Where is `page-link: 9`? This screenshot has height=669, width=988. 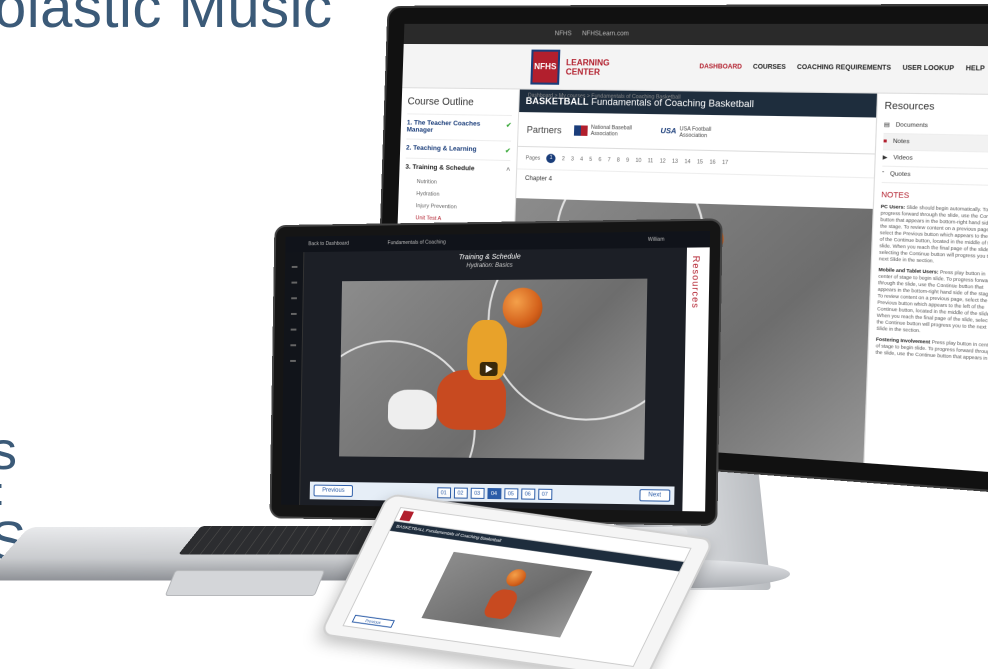
page-link: 9 is located at coordinates (627, 160).